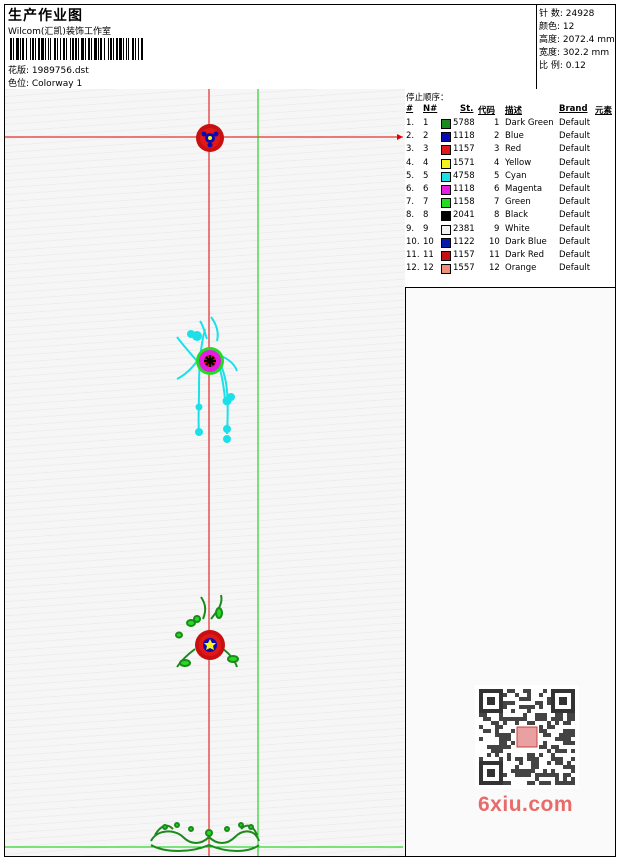 This screenshot has height=861, width=620. Describe the element at coordinates (426, 228) in the screenshot. I see `row-no: 9` at that location.